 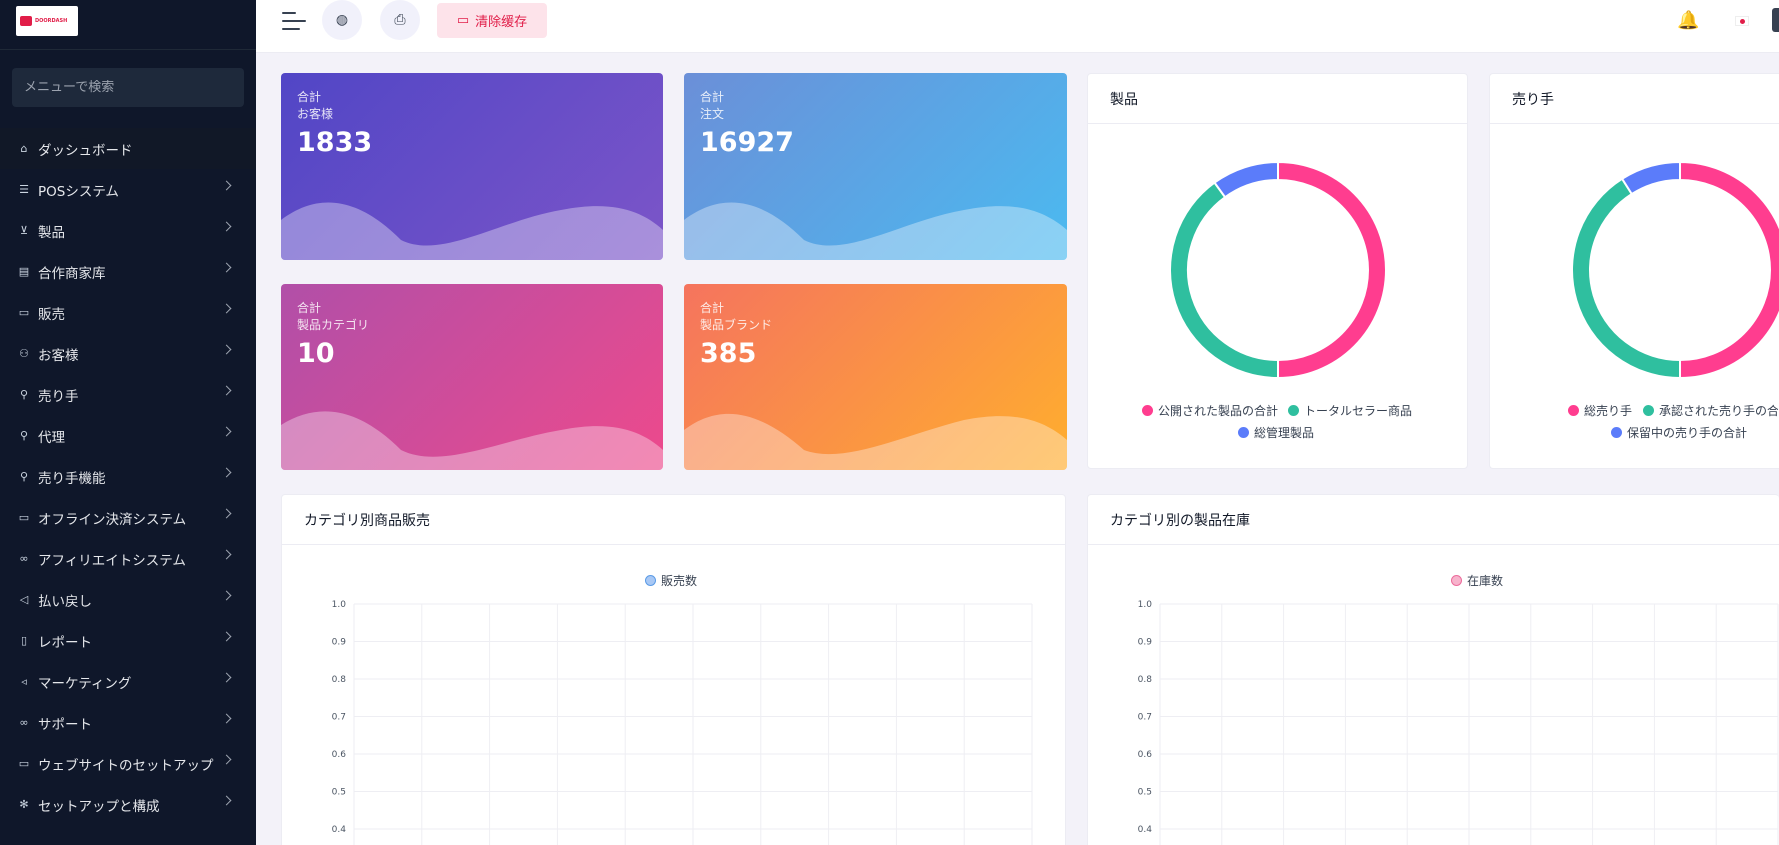 What do you see at coordinates (1608, 411) in the screenshot?
I see `legend-label: 総売り手` at bounding box center [1608, 411].